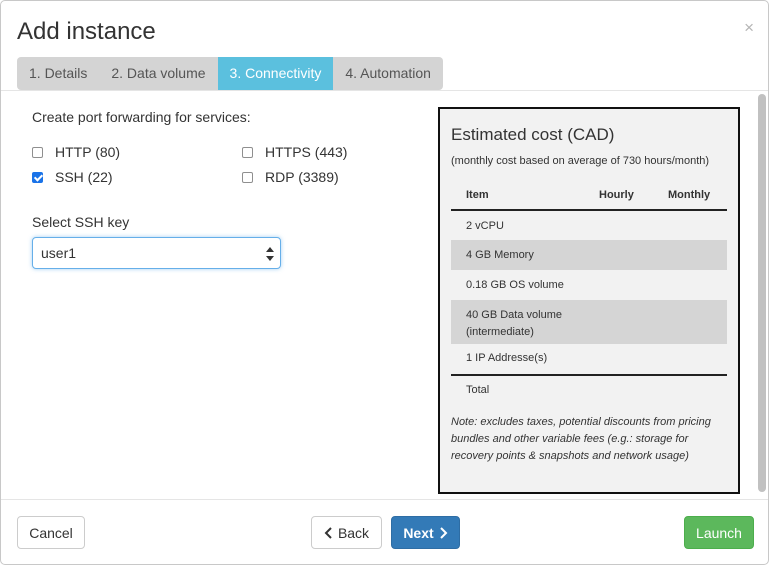 This screenshot has width=769, height=565. I want to click on select-arrows-icon, so click(270, 254).